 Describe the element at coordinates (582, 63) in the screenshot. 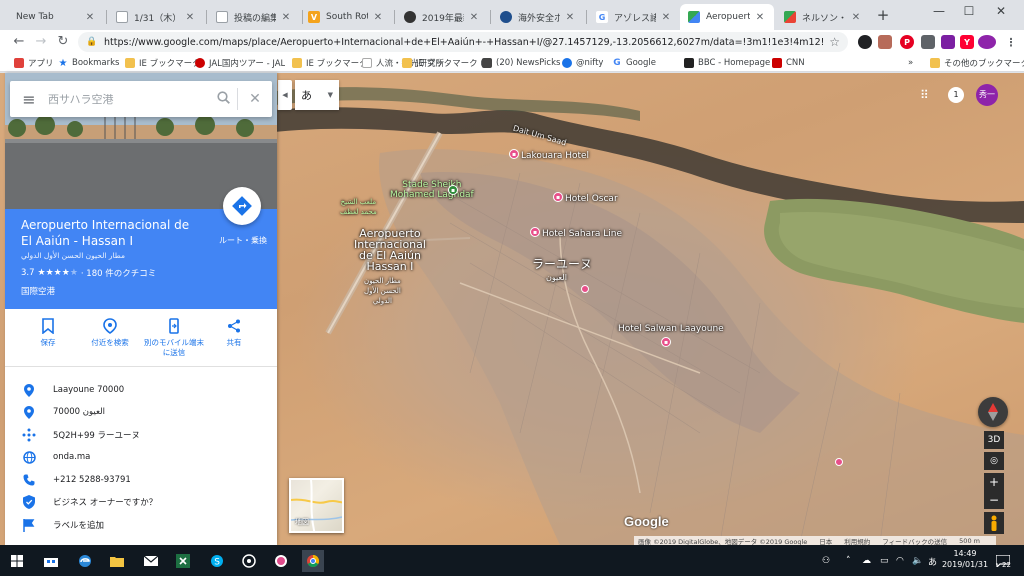

I see `bookmark-nifty: @nifty` at that location.